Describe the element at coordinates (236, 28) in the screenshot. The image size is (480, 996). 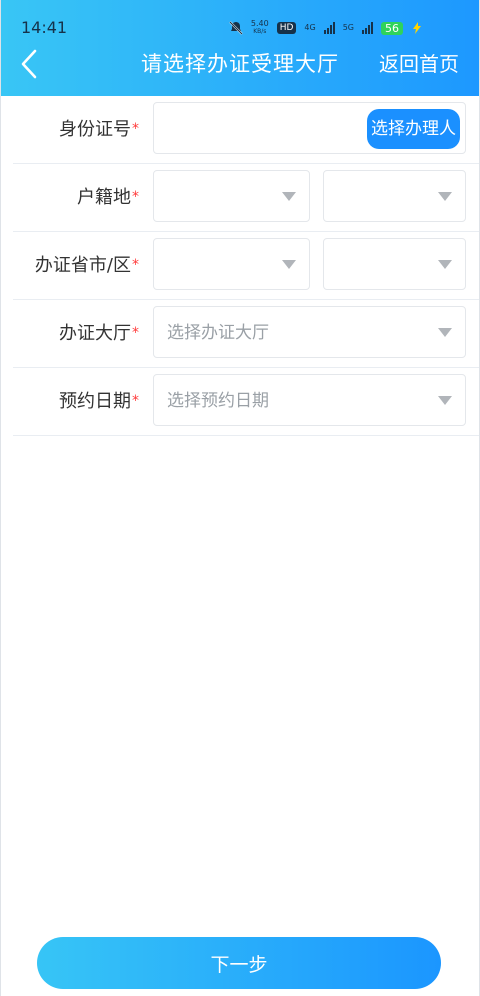
I see `mute-bell-icon` at that location.